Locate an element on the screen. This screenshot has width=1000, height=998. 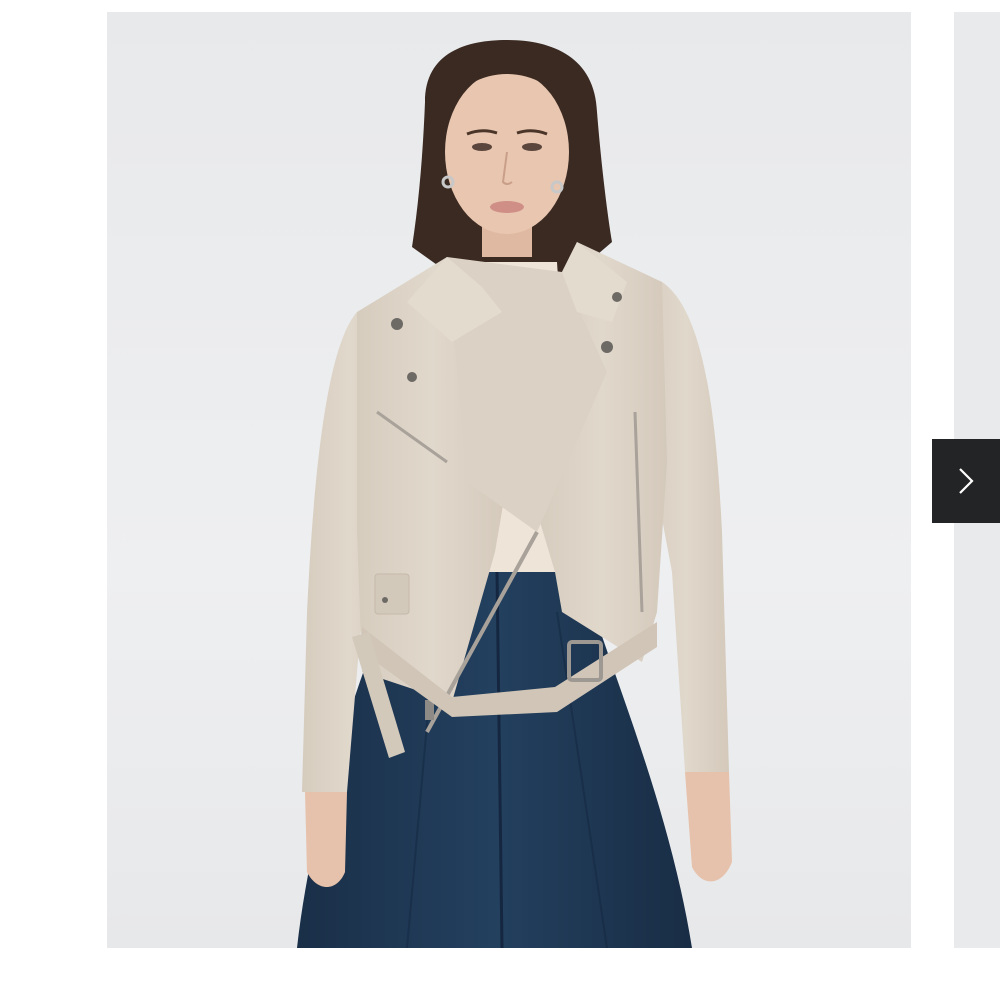
chevron-right-icon is located at coordinates (966, 481).